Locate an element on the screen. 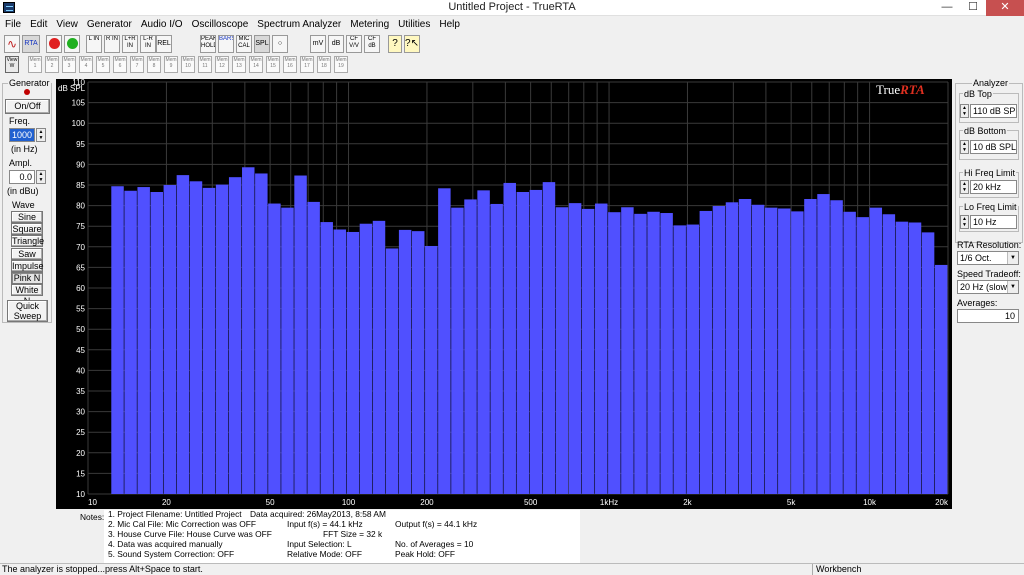 This screenshot has height=575, width=1024. memory-slot-15: Mem 15 is located at coordinates (273, 64).